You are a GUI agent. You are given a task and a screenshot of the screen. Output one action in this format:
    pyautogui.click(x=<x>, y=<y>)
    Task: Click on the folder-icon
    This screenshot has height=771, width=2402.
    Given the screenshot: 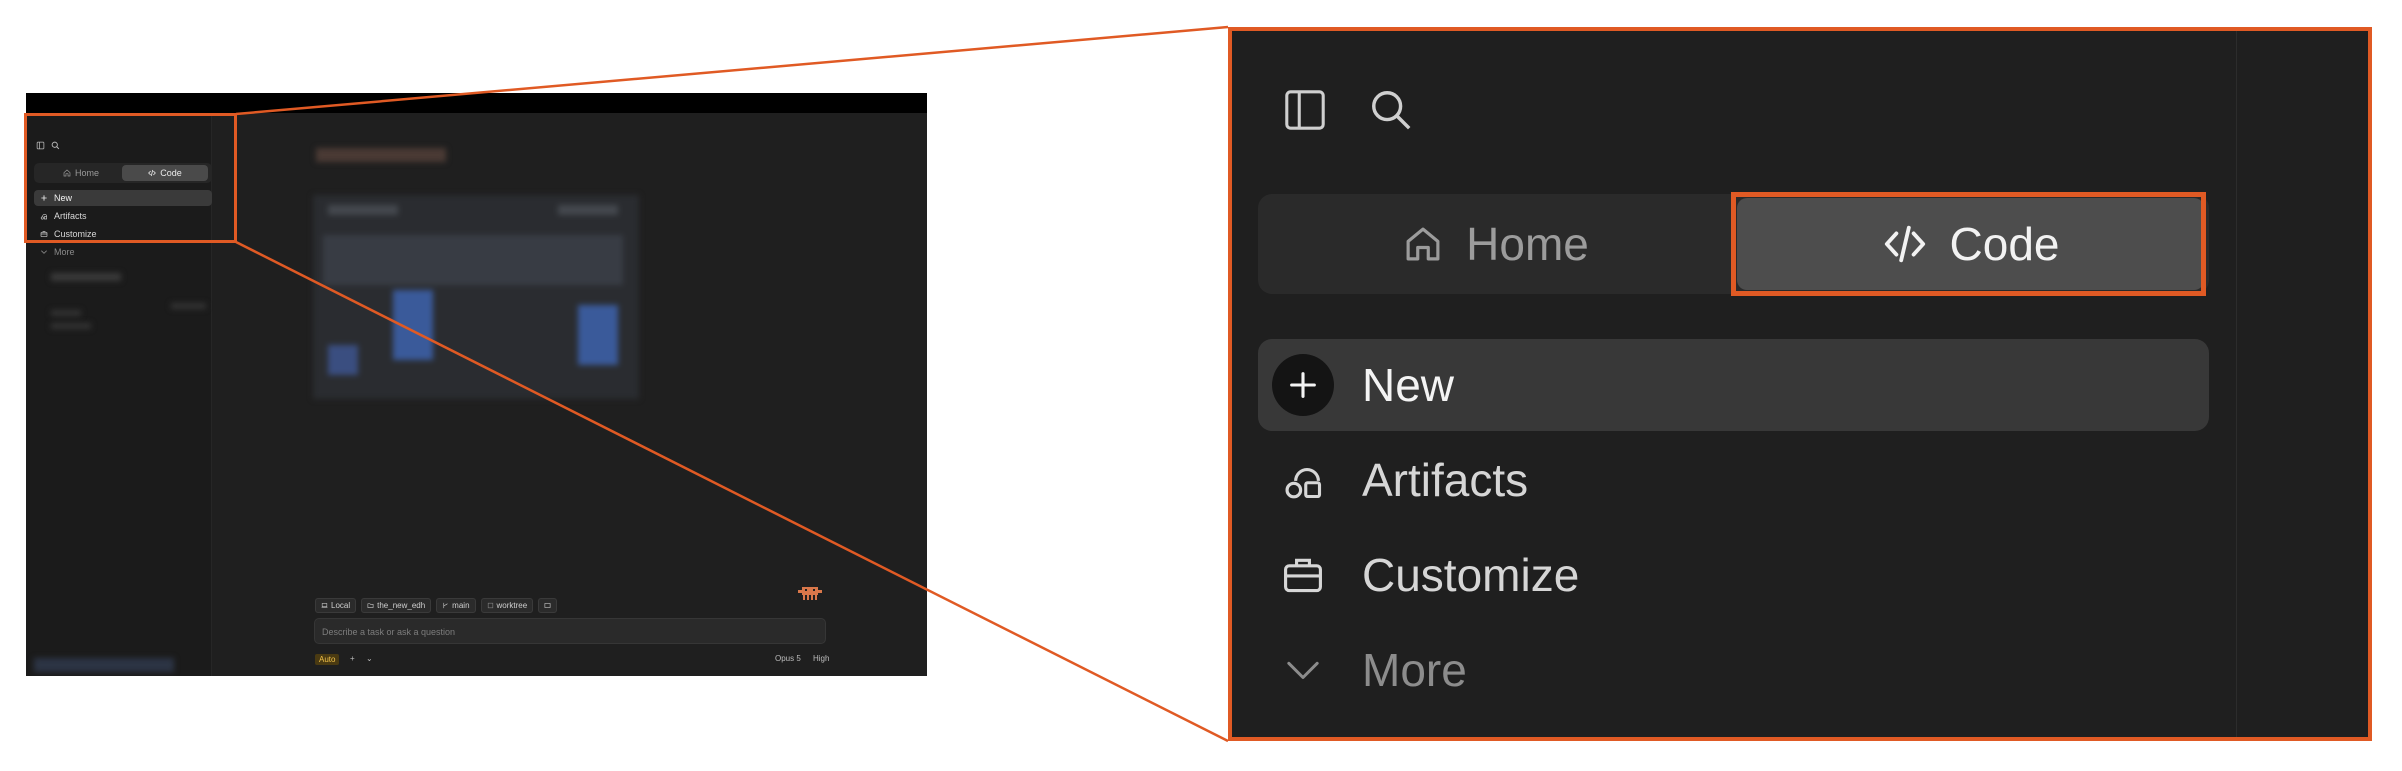 What is the action you would take?
    pyautogui.click(x=370, y=605)
    